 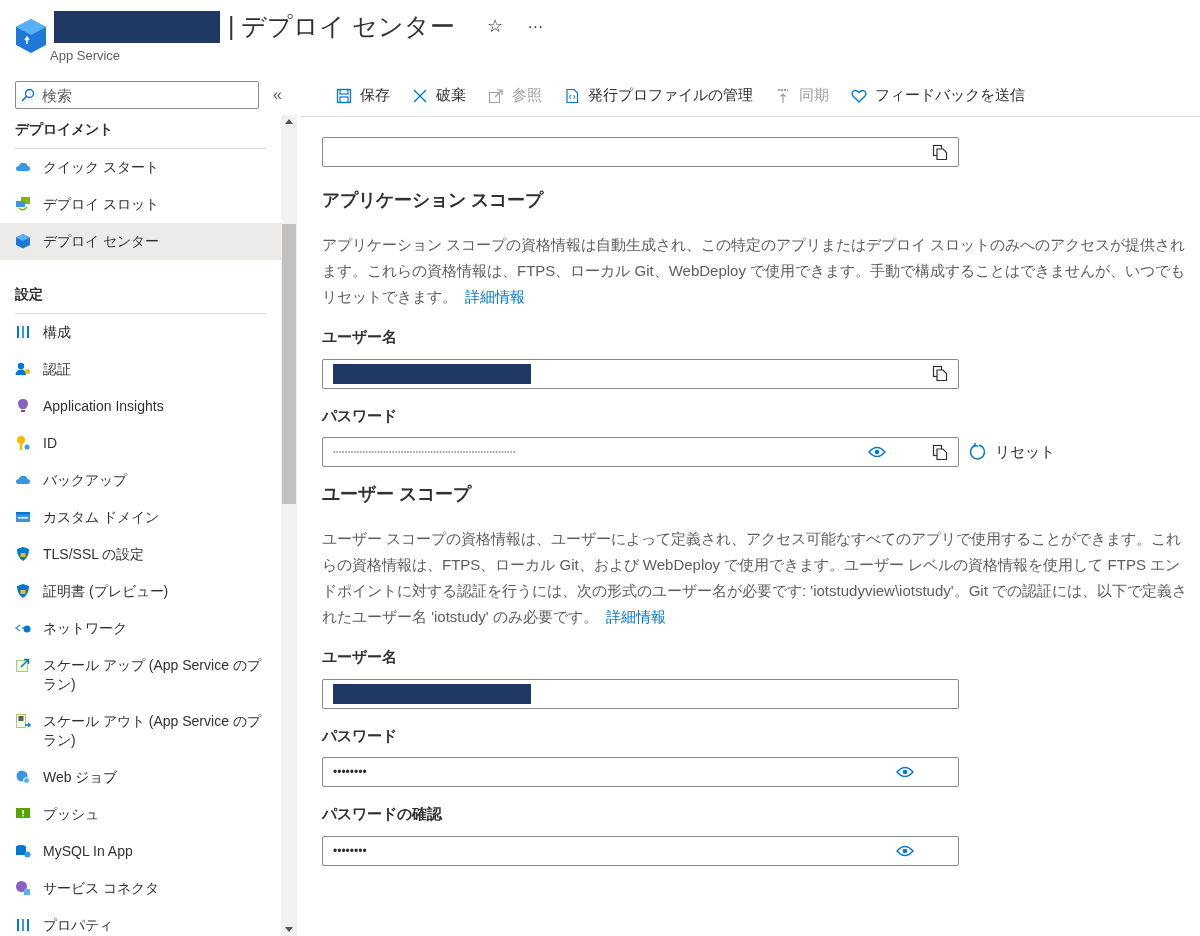 I want to click on www-icon, so click(x=23, y=517).